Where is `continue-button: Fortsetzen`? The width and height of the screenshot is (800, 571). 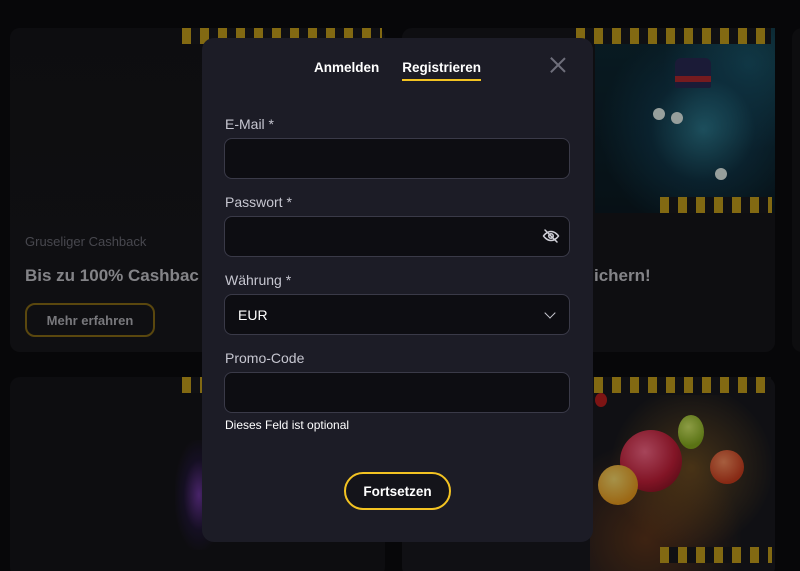 continue-button: Fortsetzen is located at coordinates (397, 491).